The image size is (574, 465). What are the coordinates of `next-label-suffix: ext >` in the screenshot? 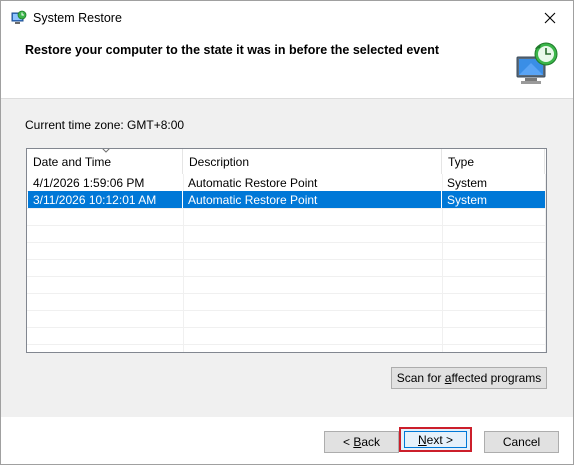 It's located at (440, 439).